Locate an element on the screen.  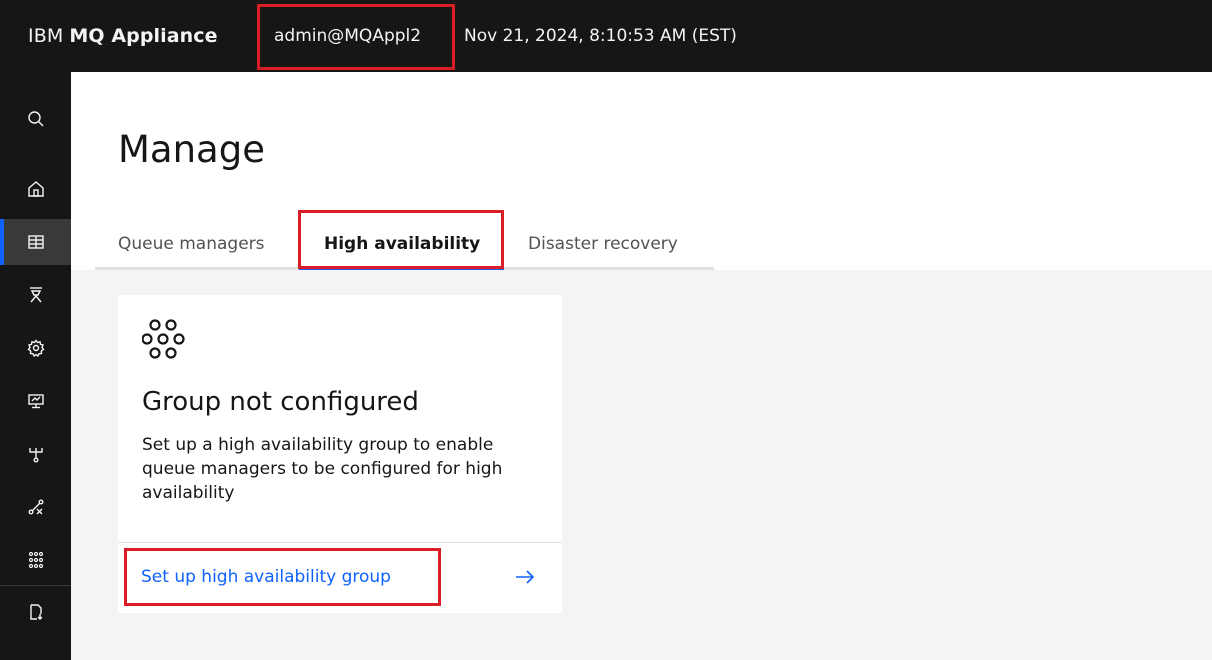
tab-high-availability: High availability is located at coordinates (402, 244).